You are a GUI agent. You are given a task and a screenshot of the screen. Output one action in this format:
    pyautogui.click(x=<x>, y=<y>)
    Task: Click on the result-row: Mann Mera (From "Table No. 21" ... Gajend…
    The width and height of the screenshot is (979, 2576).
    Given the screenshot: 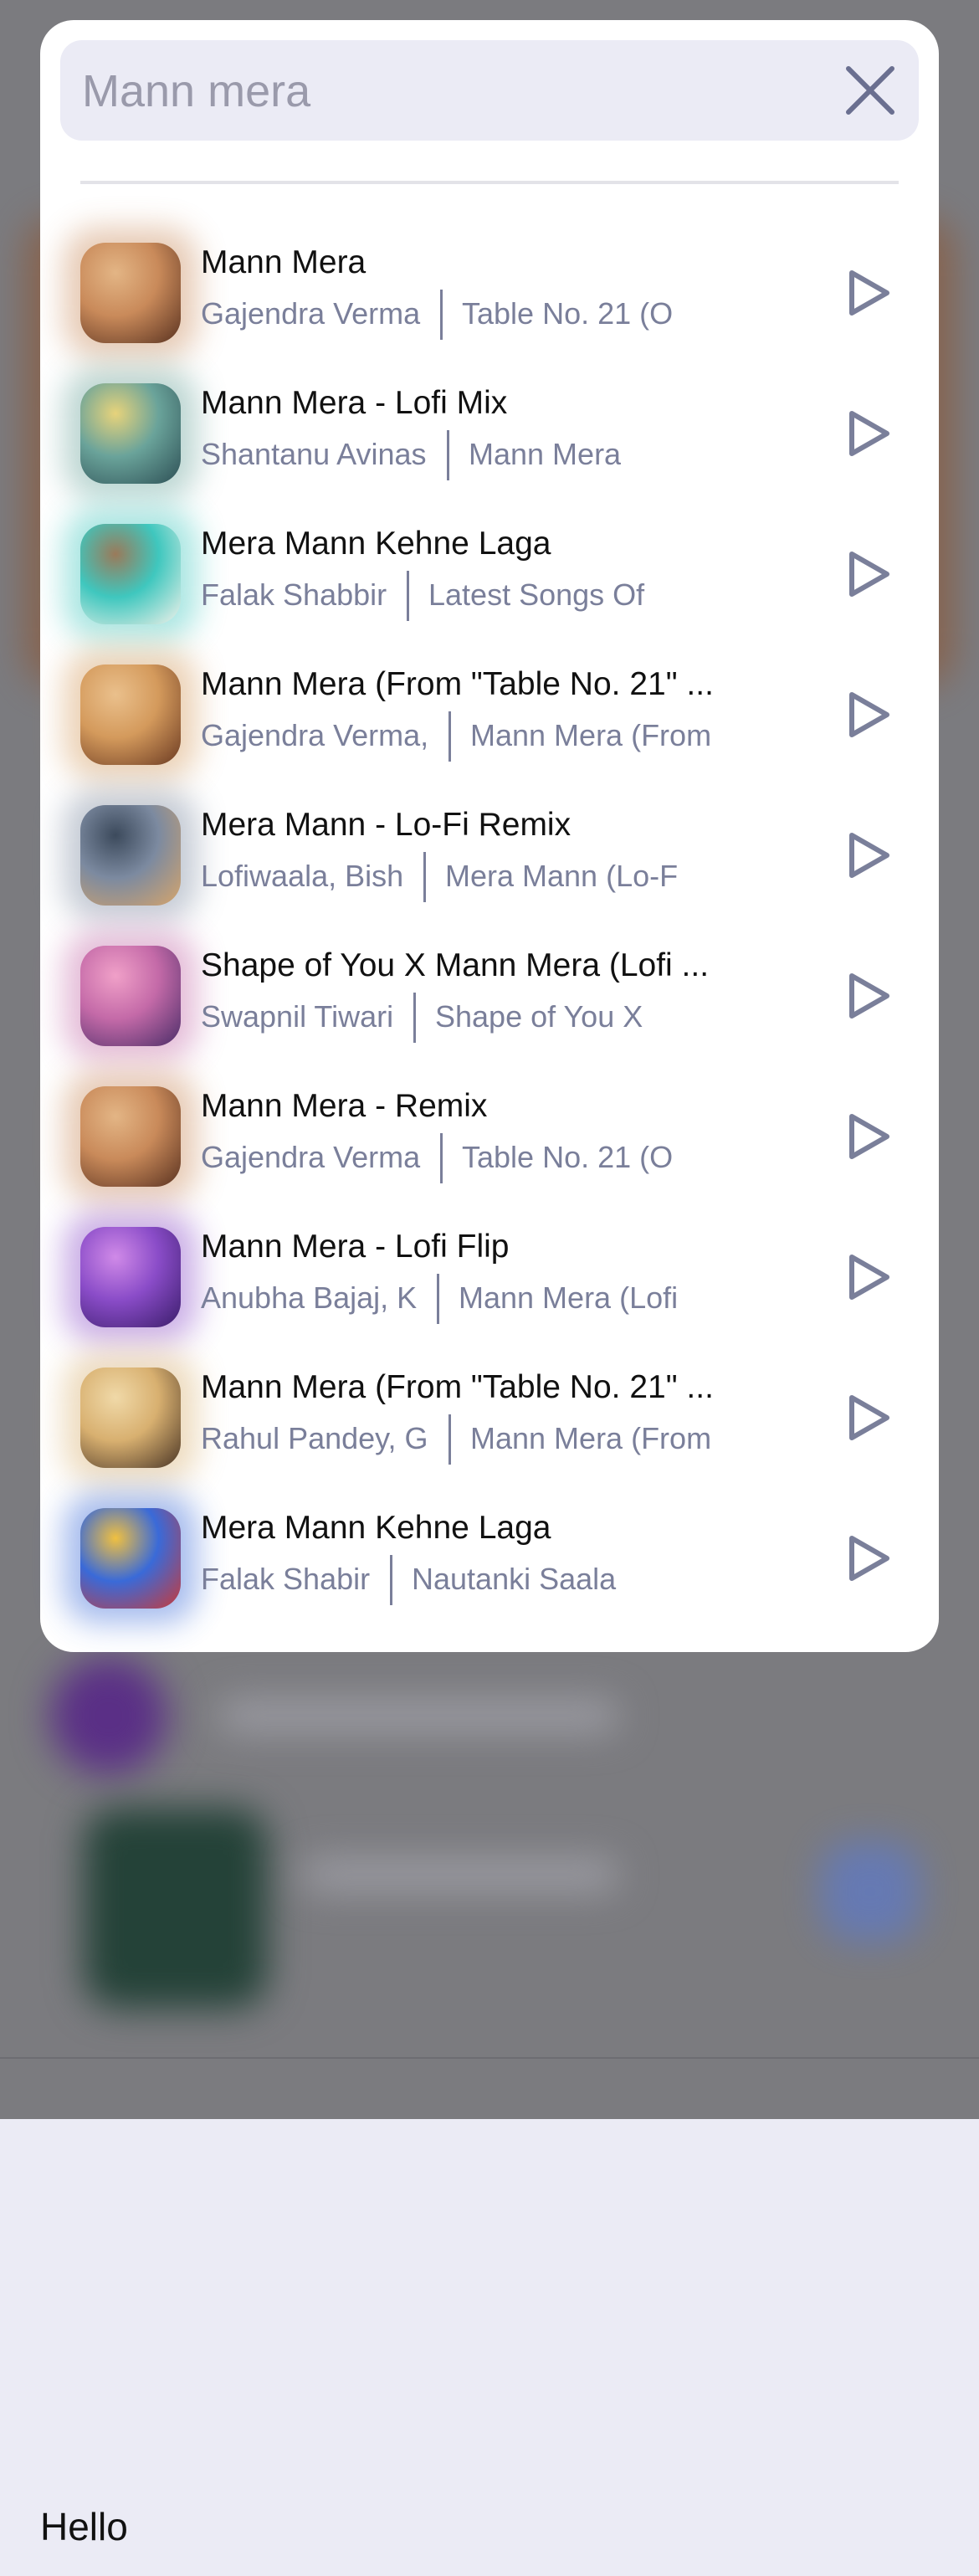 What is the action you would take?
    pyautogui.click(x=489, y=714)
    